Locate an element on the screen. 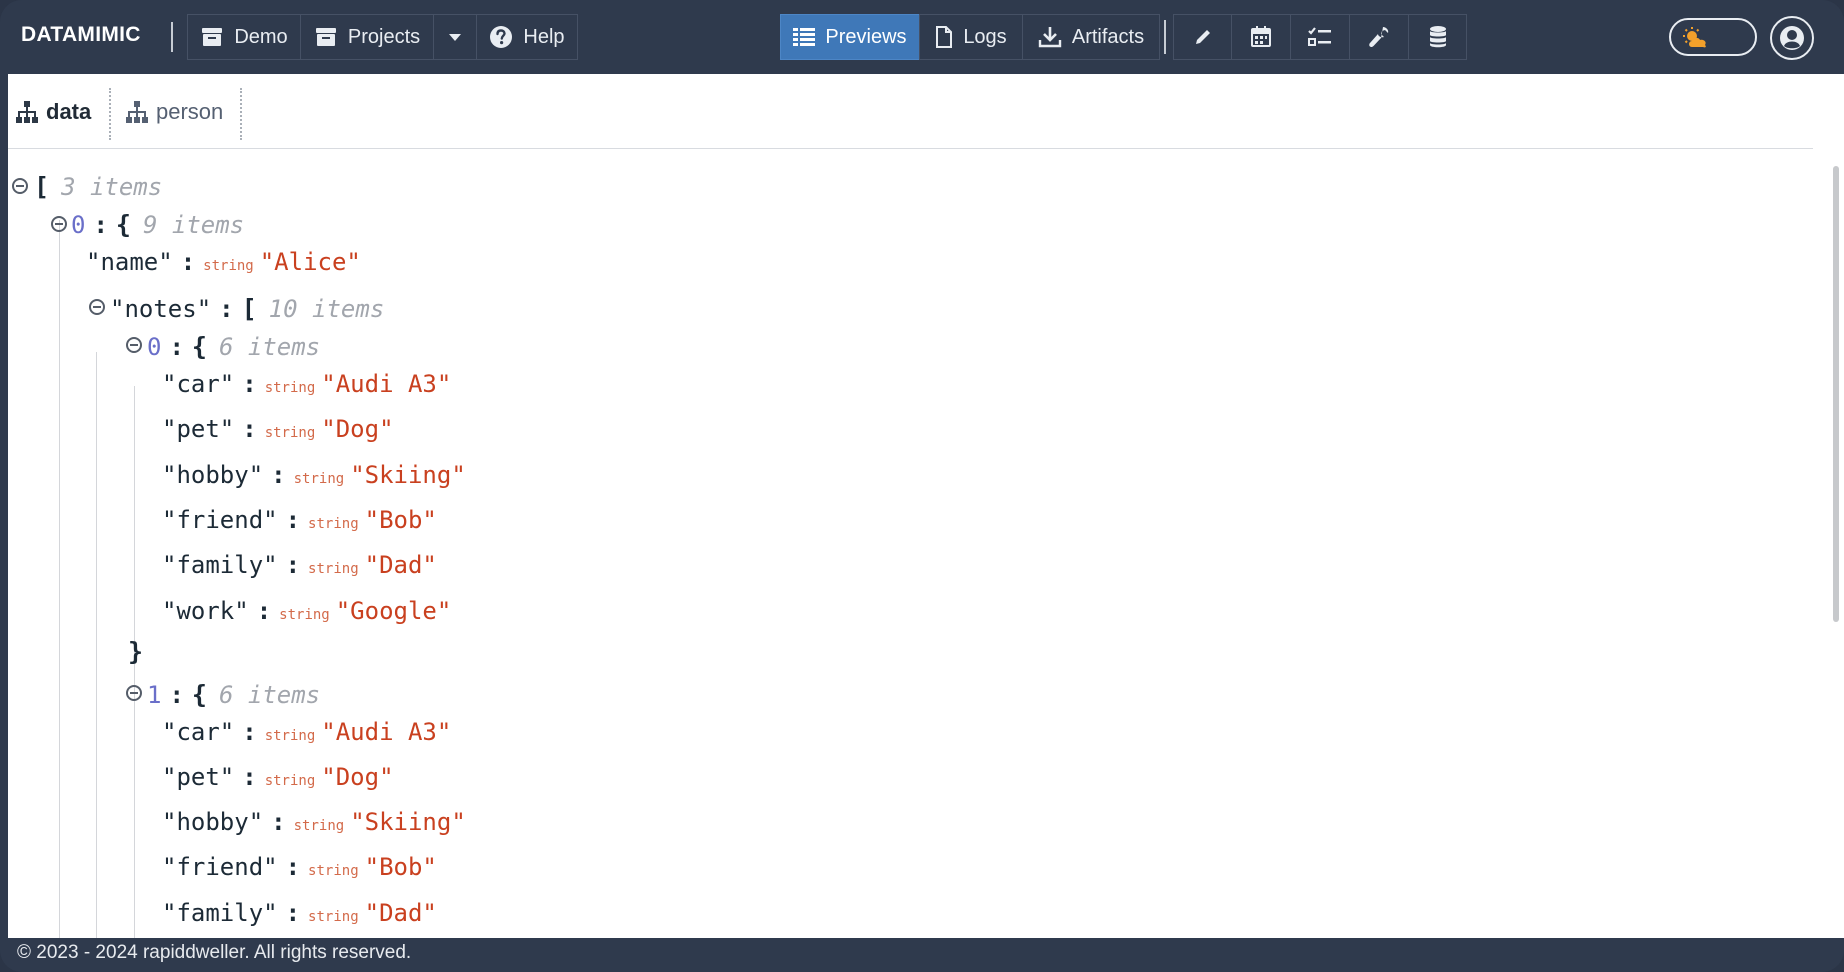 The image size is (1844, 972). navbar-divider is located at coordinates (1165, 37).